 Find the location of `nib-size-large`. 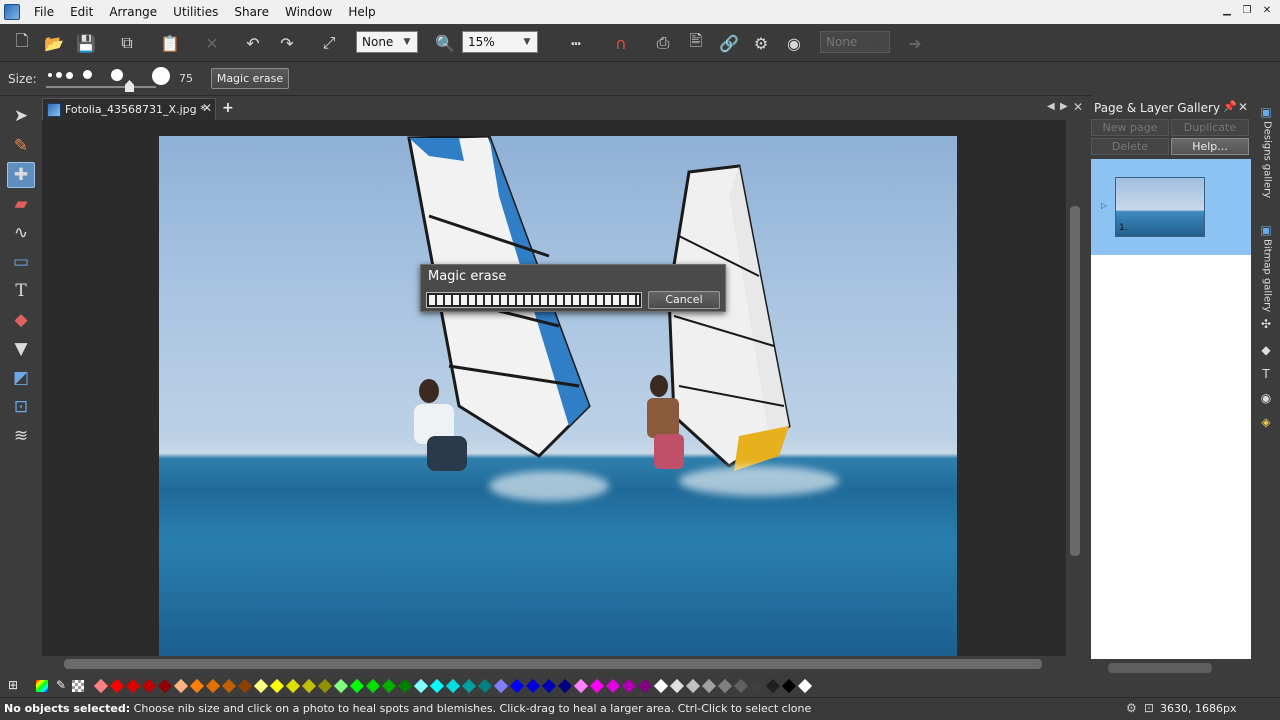

nib-size-large is located at coordinates (117, 75).